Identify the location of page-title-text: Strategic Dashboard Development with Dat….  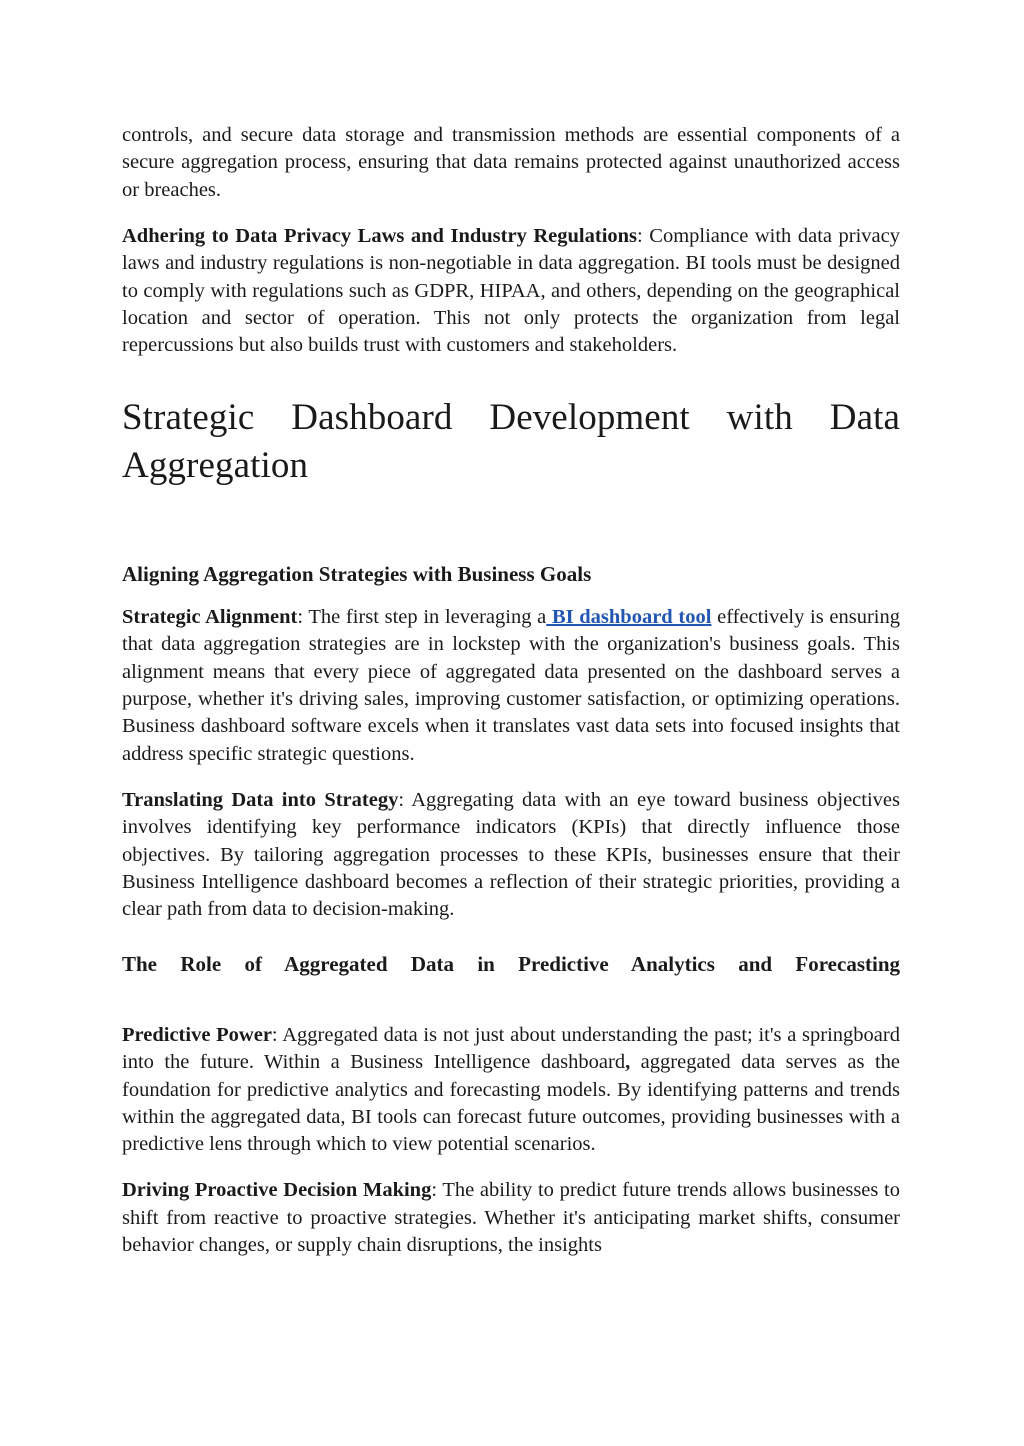
(511, 441).